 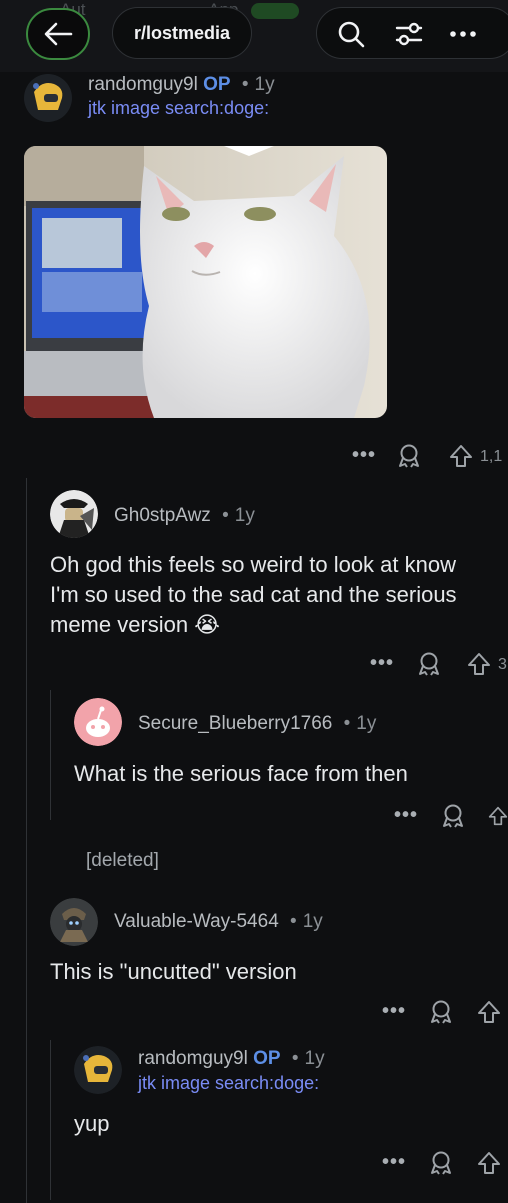 I want to click on filter-icon, so click(x=409, y=34).